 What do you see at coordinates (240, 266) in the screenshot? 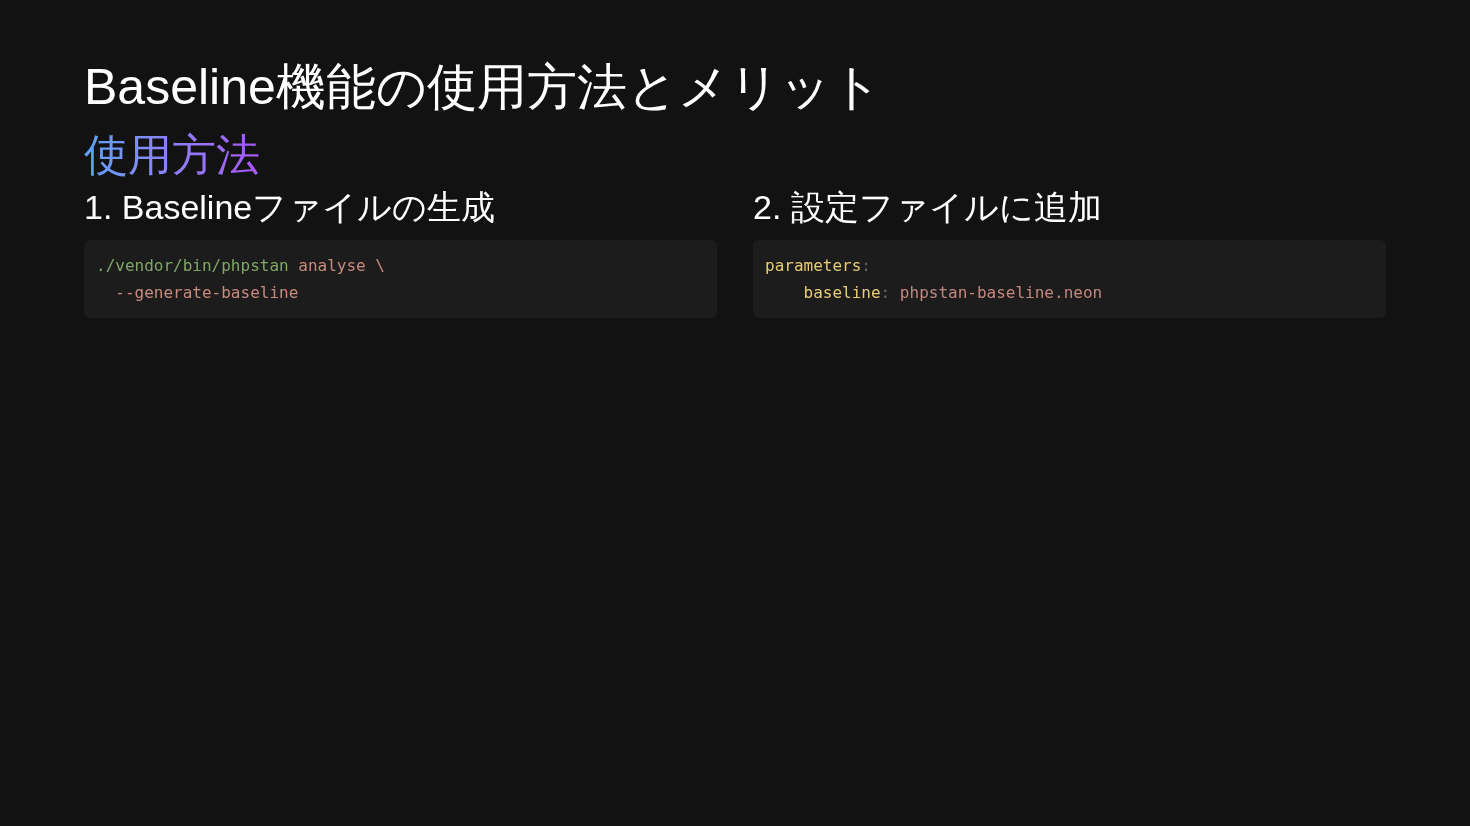
I see `code-line: ./vendor/bin/phpstan analyse \` at bounding box center [240, 266].